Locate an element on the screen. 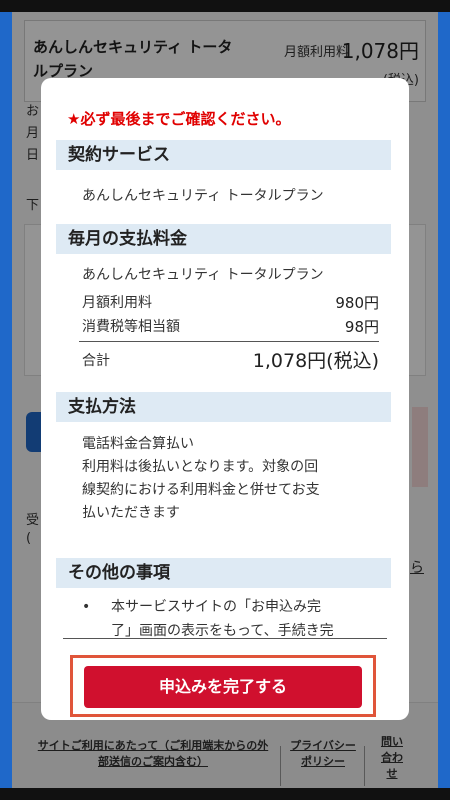 The image size is (450, 800). other-bullet-line: 了」画面の表示をもって、手続き完 is located at coordinates (222, 630).